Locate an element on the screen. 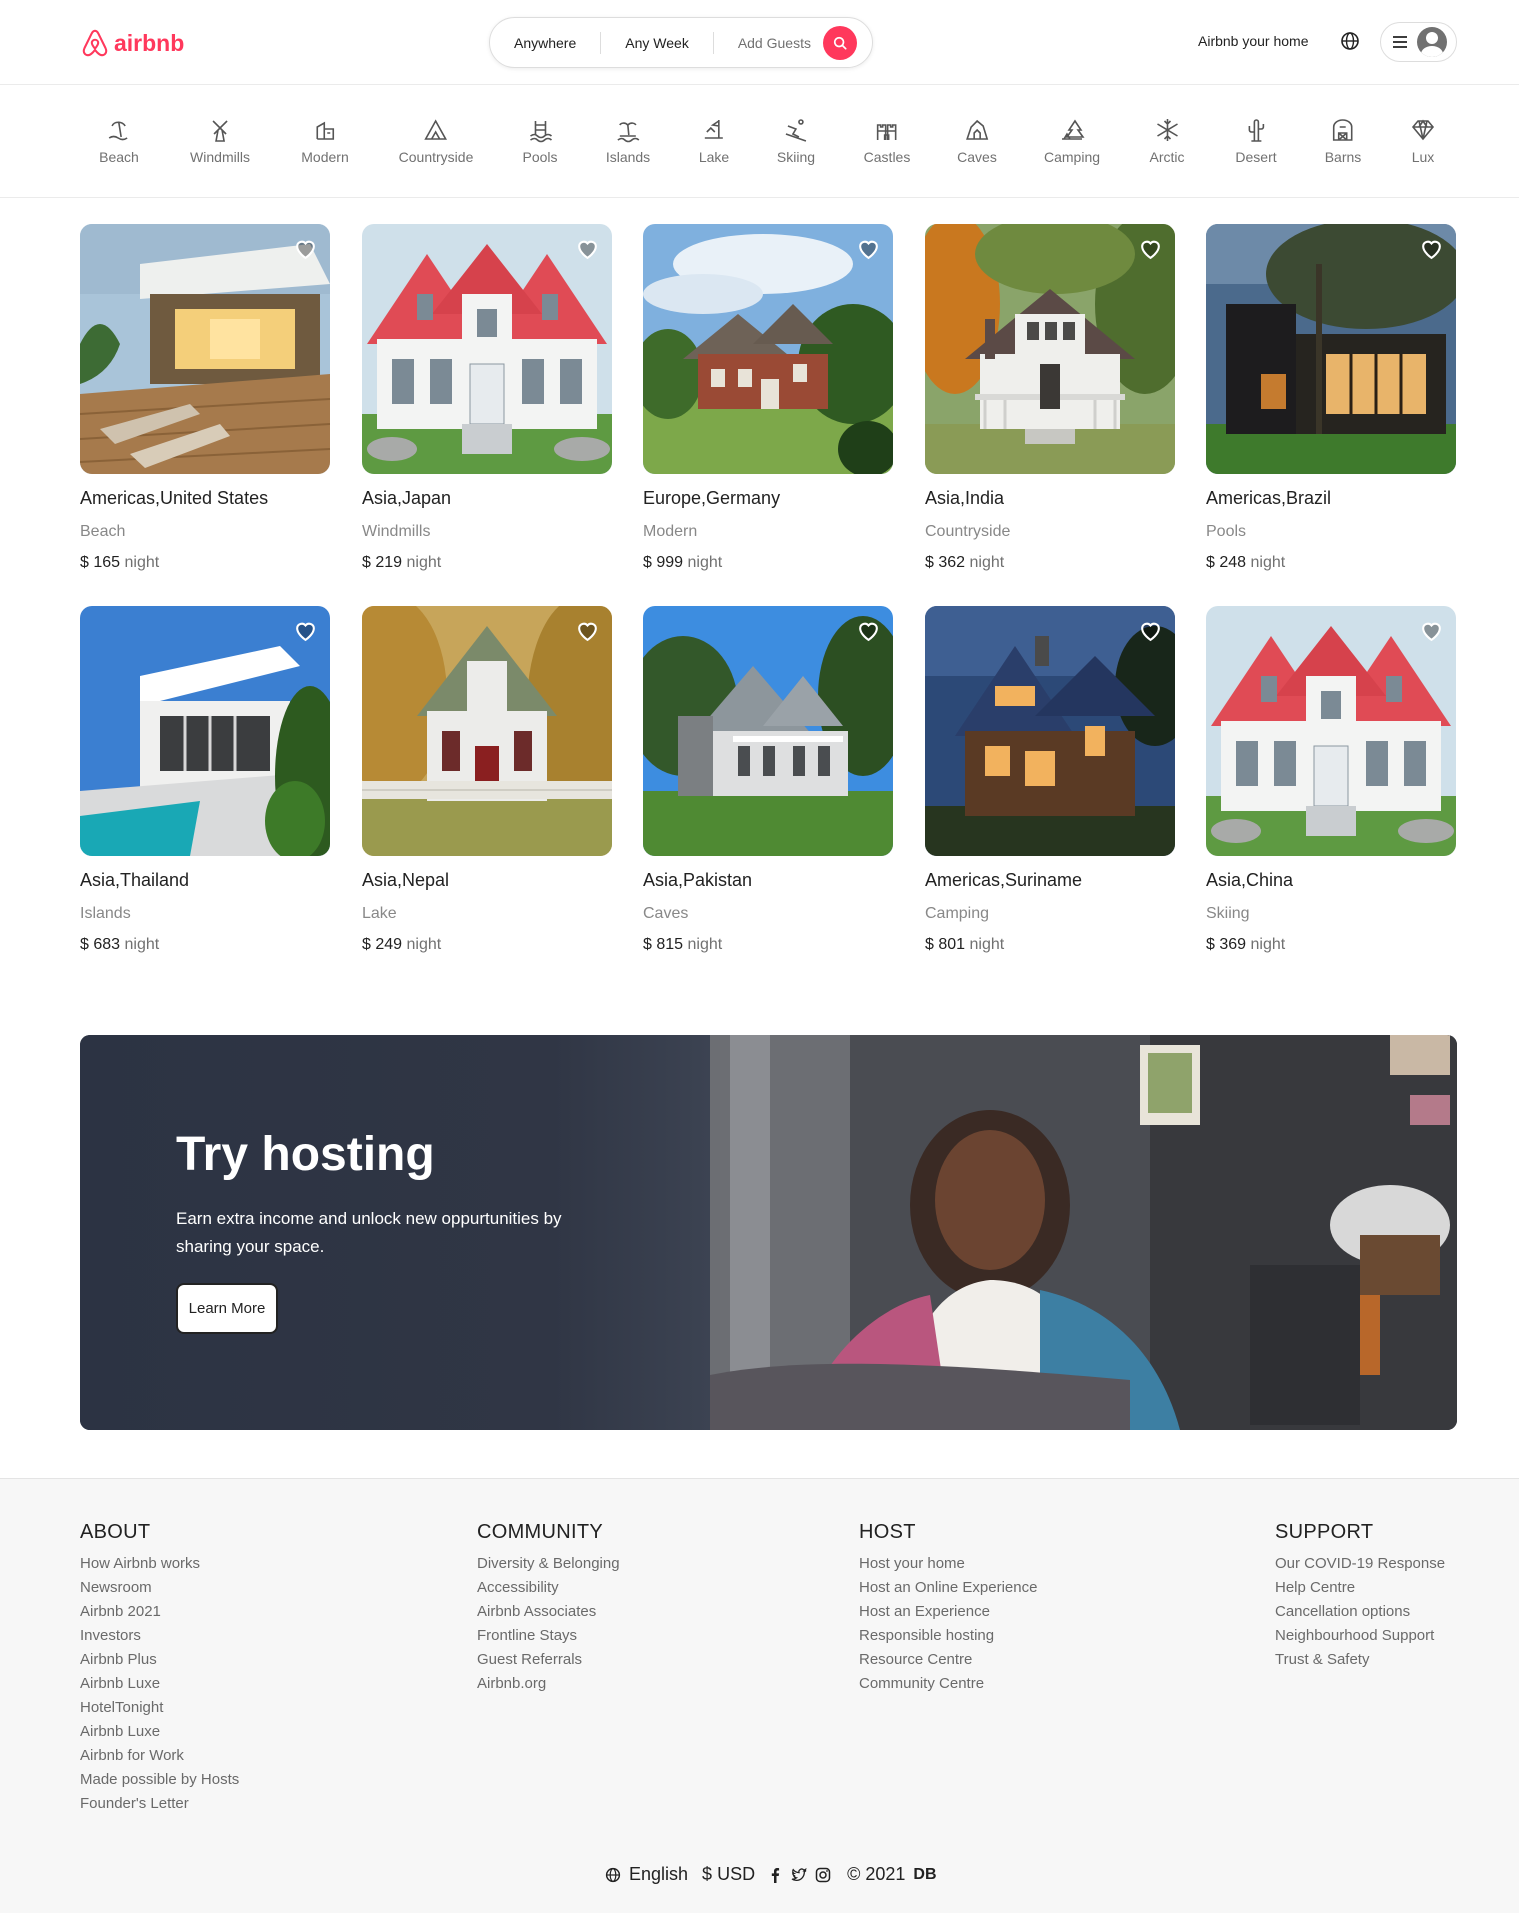  footer-link: Investors is located at coordinates (159, 1636).